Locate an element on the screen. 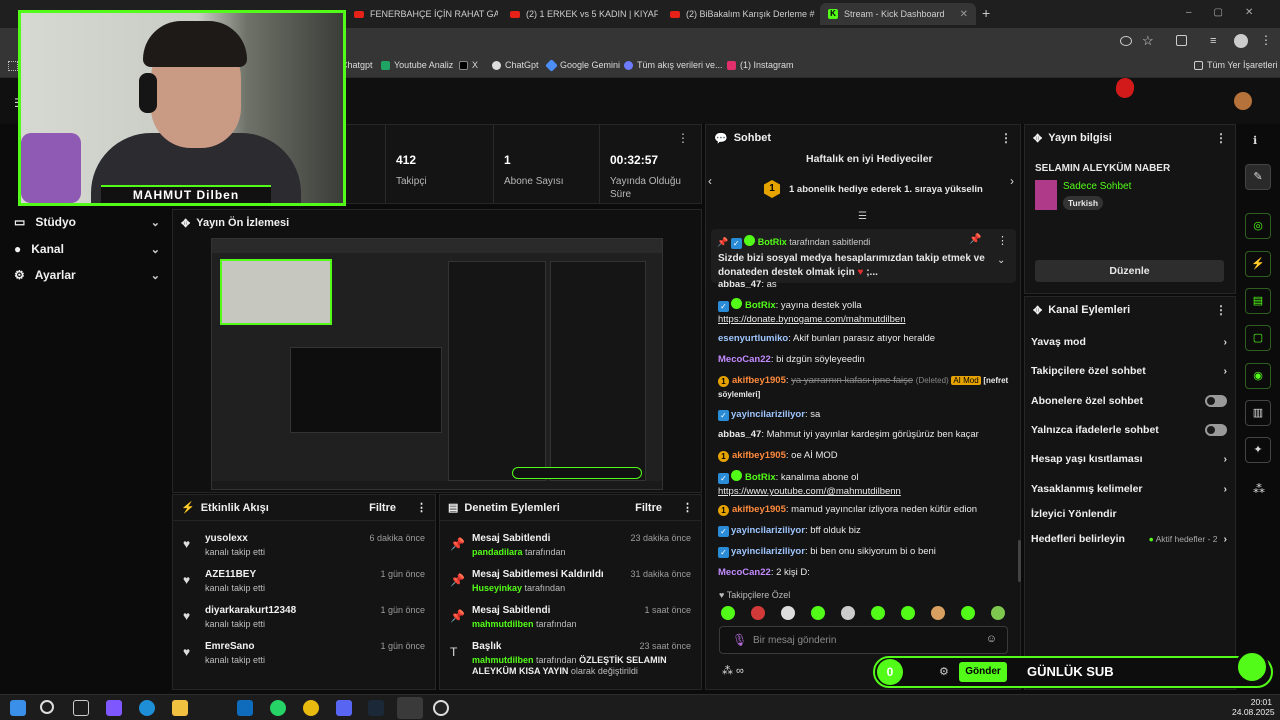  pin-icon: 📌 is located at coordinates (975, 239).